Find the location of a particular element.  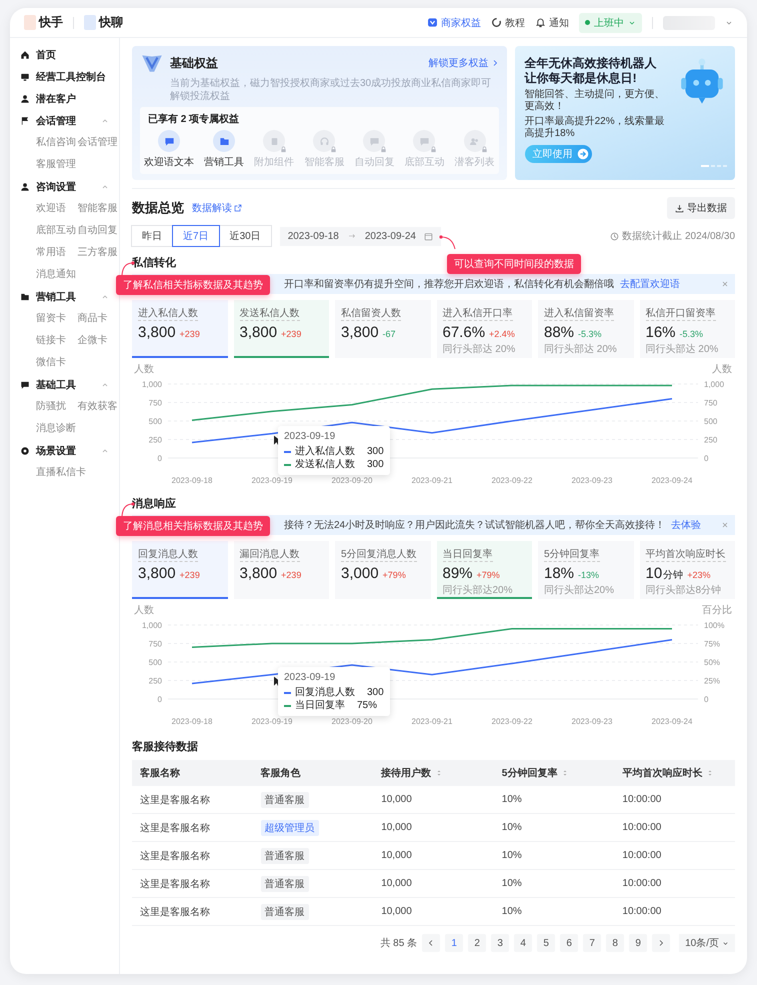

sidebar-subitem: 自动回复 is located at coordinates (98, 231).